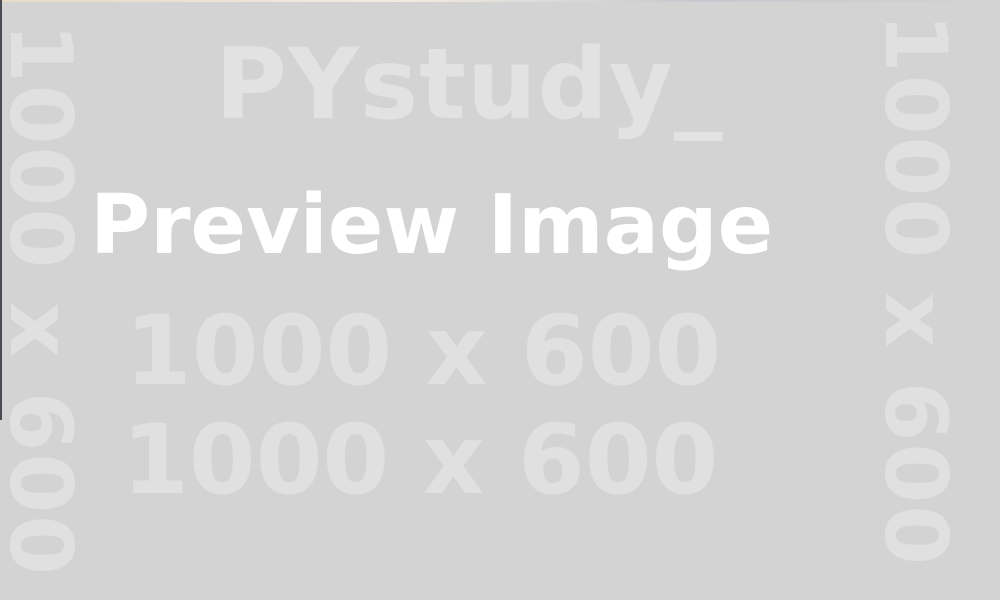 Image resolution: width=1000 pixels, height=600 pixels. Describe the element at coordinates (420, 460) in the screenshot. I see `dimensions-label-secondary: 1000 x 600` at that location.